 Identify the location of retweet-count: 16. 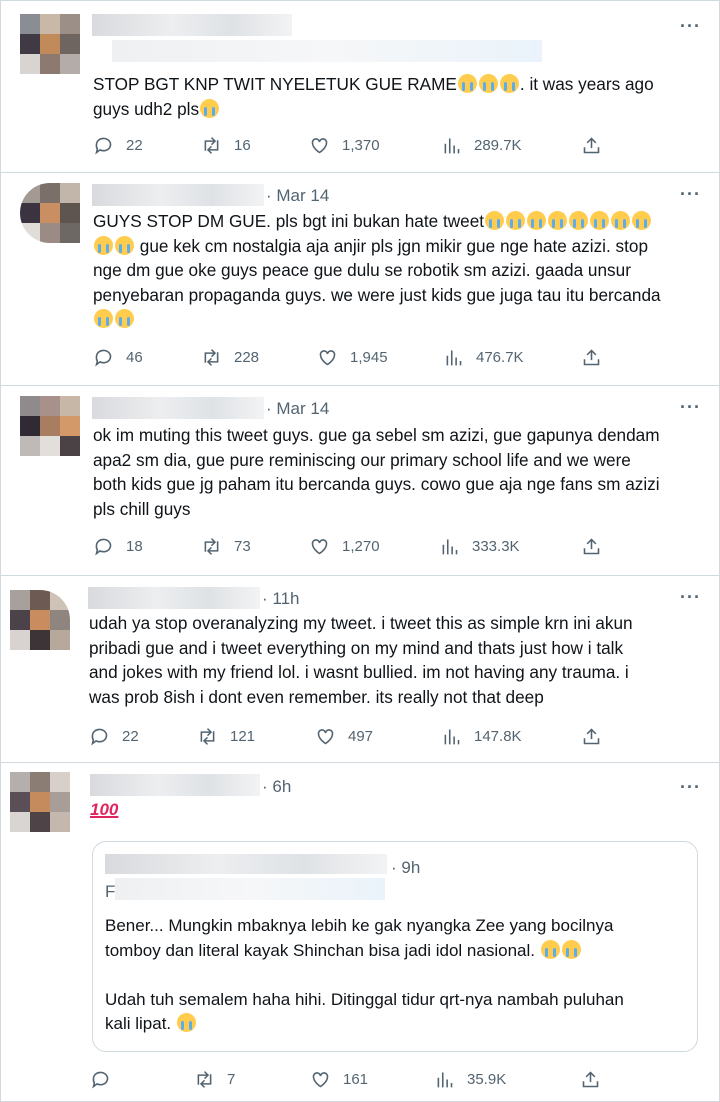
(242, 145).